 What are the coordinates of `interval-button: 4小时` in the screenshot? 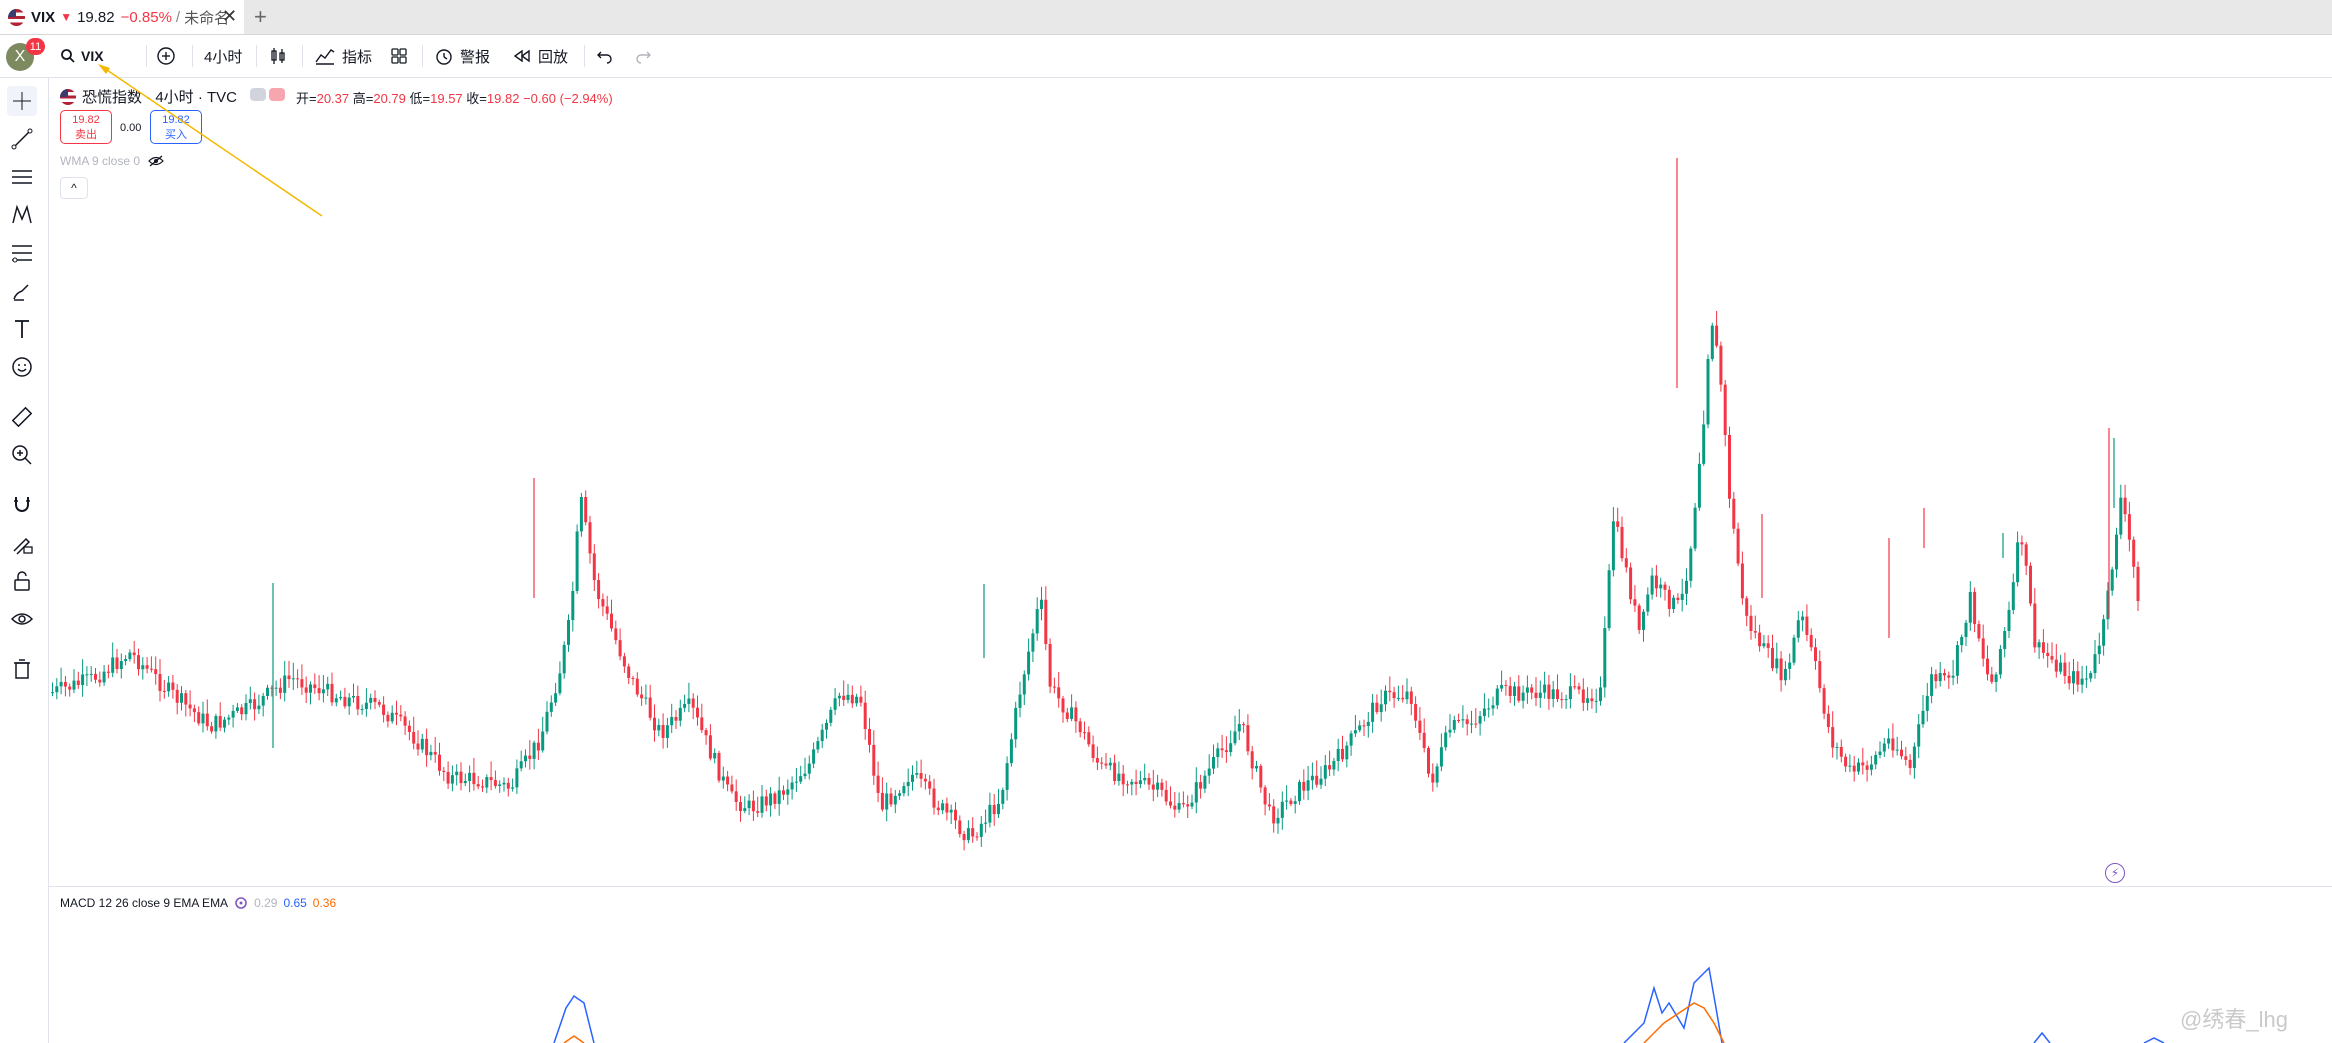 It's located at (223, 56).